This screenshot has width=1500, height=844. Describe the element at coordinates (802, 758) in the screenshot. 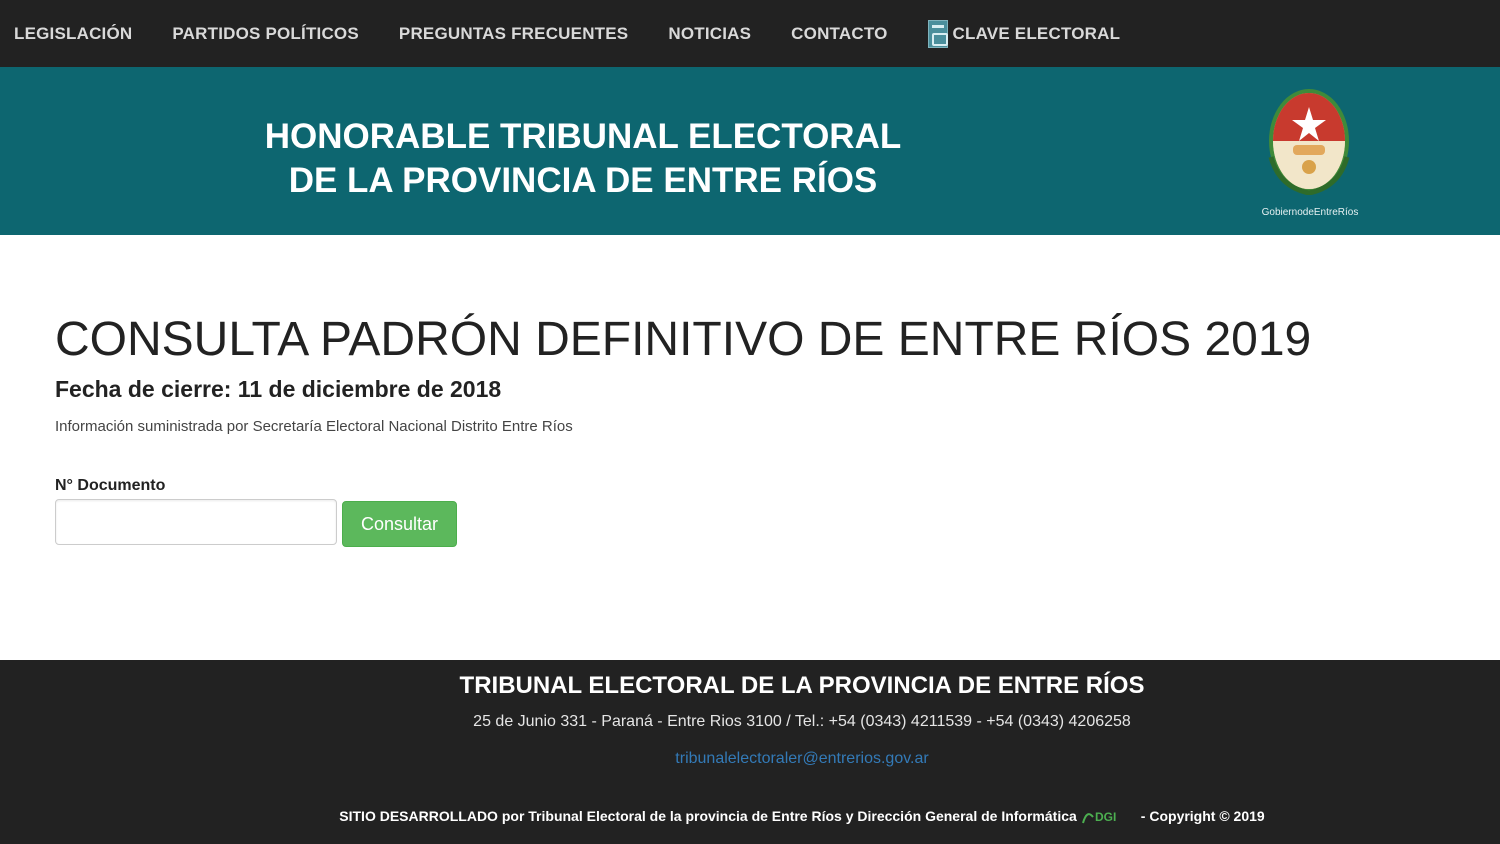

I see `footer-email-text: tribunalelectoraler@entrerios.gov.ar` at that location.